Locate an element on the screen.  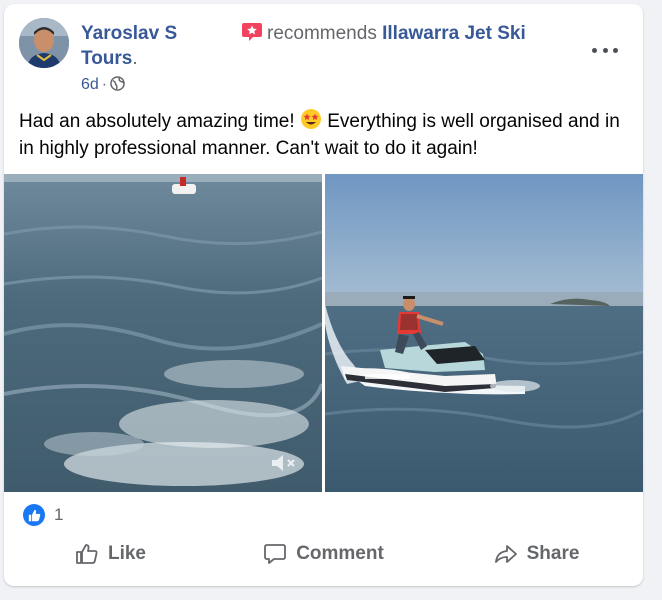
thumbs-up-outline-icon is located at coordinates (87, 554).